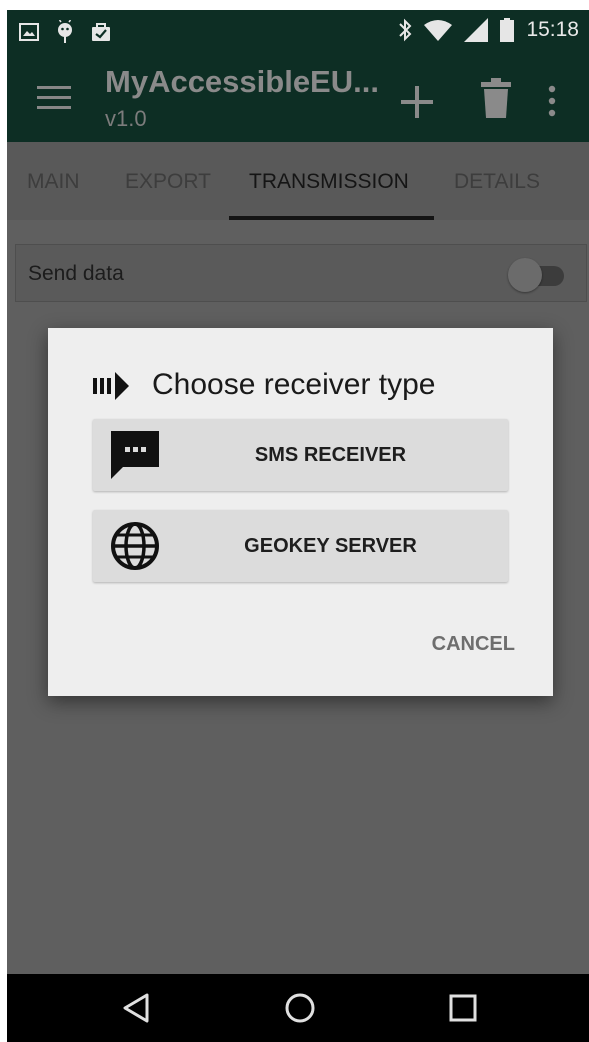 The width and height of the screenshot is (589, 1042). What do you see at coordinates (473, 644) in the screenshot?
I see `cancel-button: CANCEL` at bounding box center [473, 644].